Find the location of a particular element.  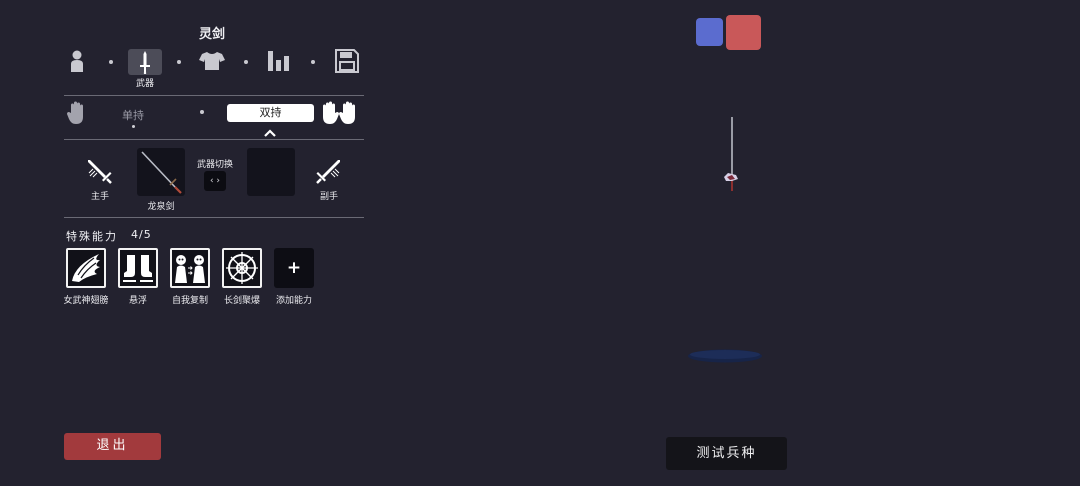

nav-weapon-button is located at coordinates (145, 62).